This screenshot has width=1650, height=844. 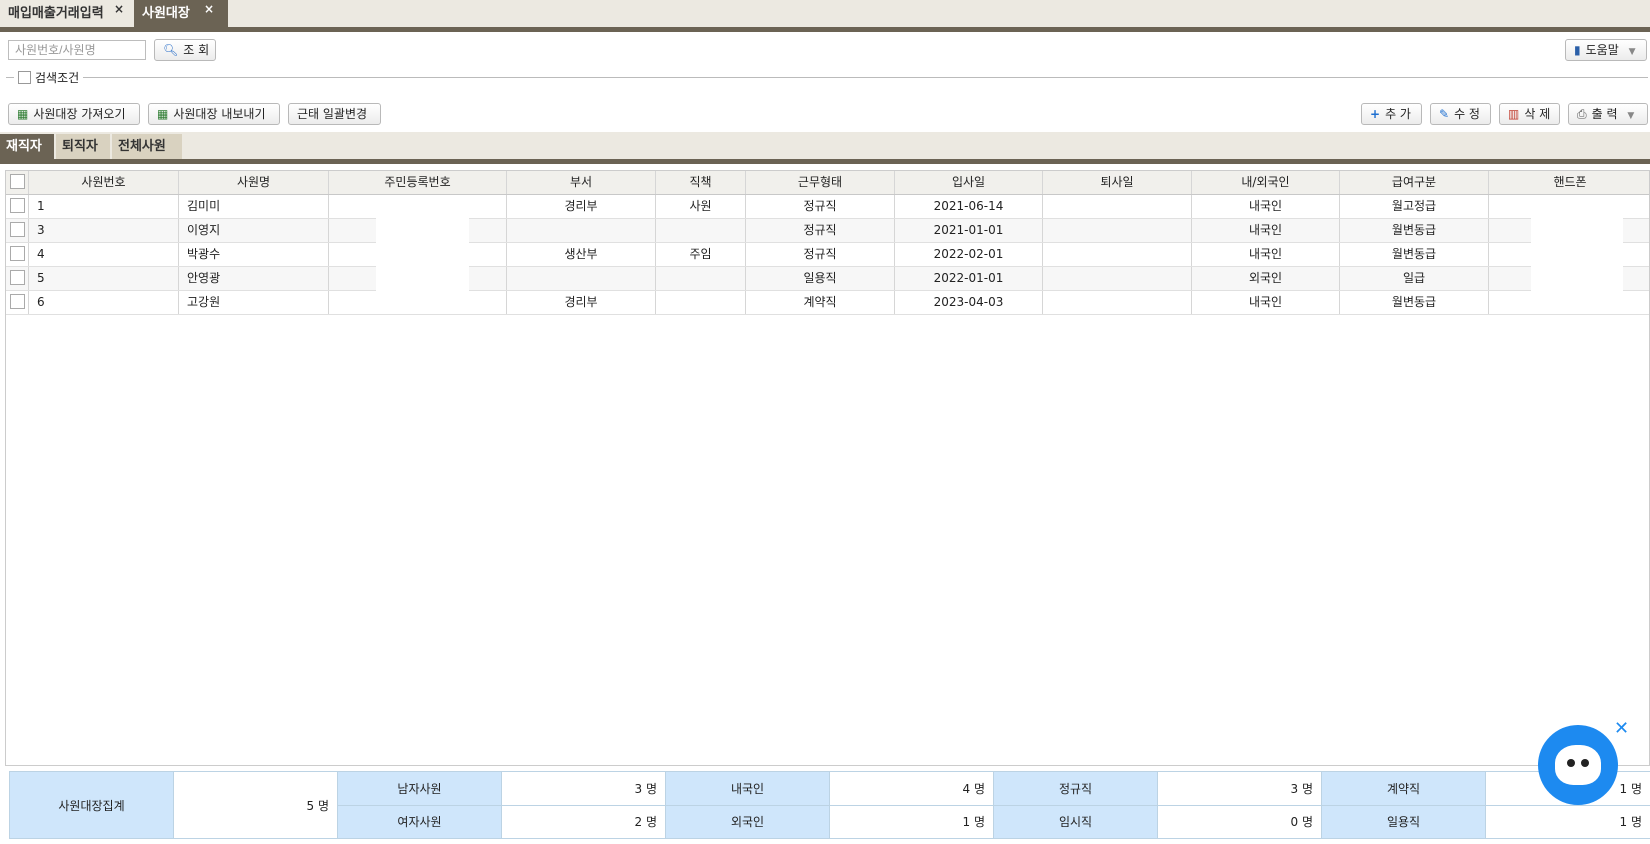 What do you see at coordinates (581, 182) in the screenshot?
I see `column-header: 부서` at bounding box center [581, 182].